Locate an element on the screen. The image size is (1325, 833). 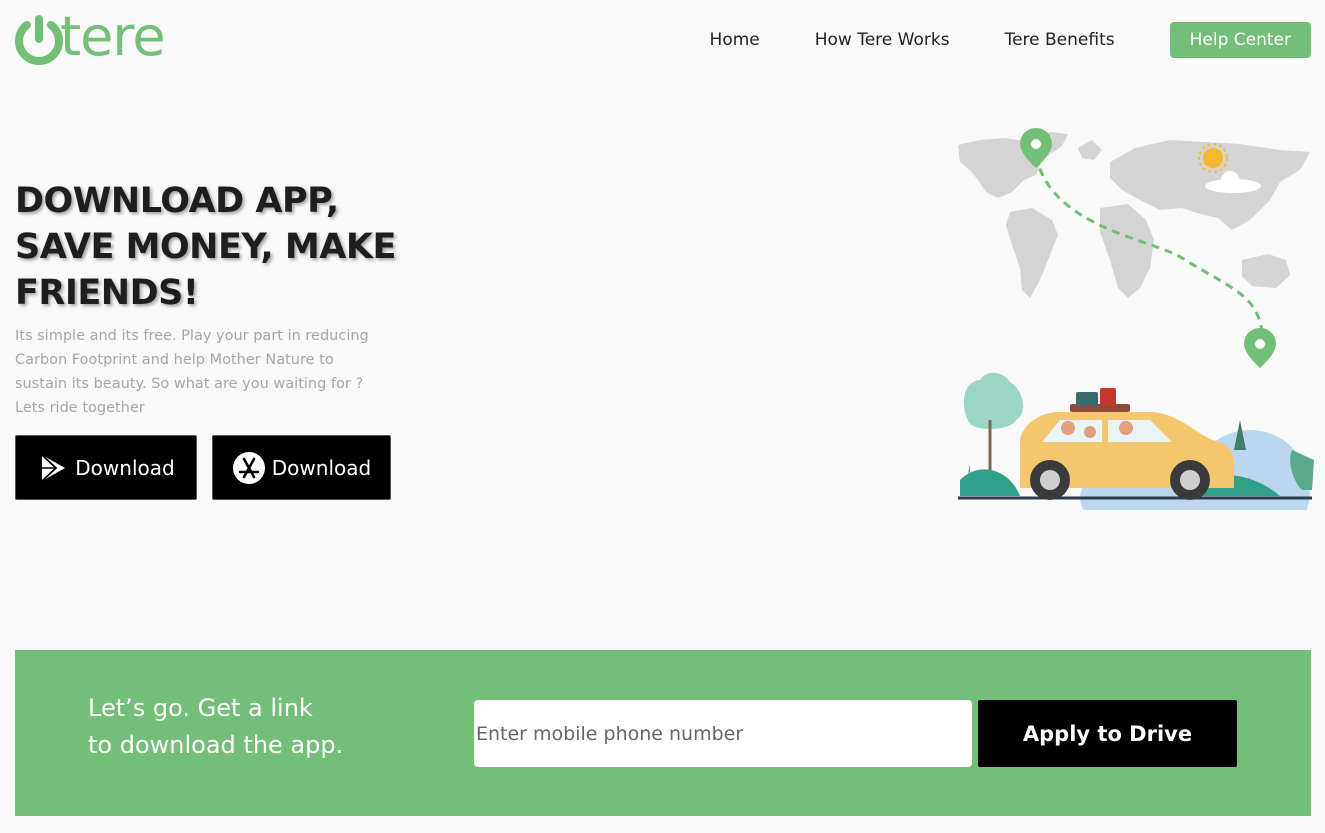
nav-how-tere-works: How Tere Works is located at coordinates (882, 40).